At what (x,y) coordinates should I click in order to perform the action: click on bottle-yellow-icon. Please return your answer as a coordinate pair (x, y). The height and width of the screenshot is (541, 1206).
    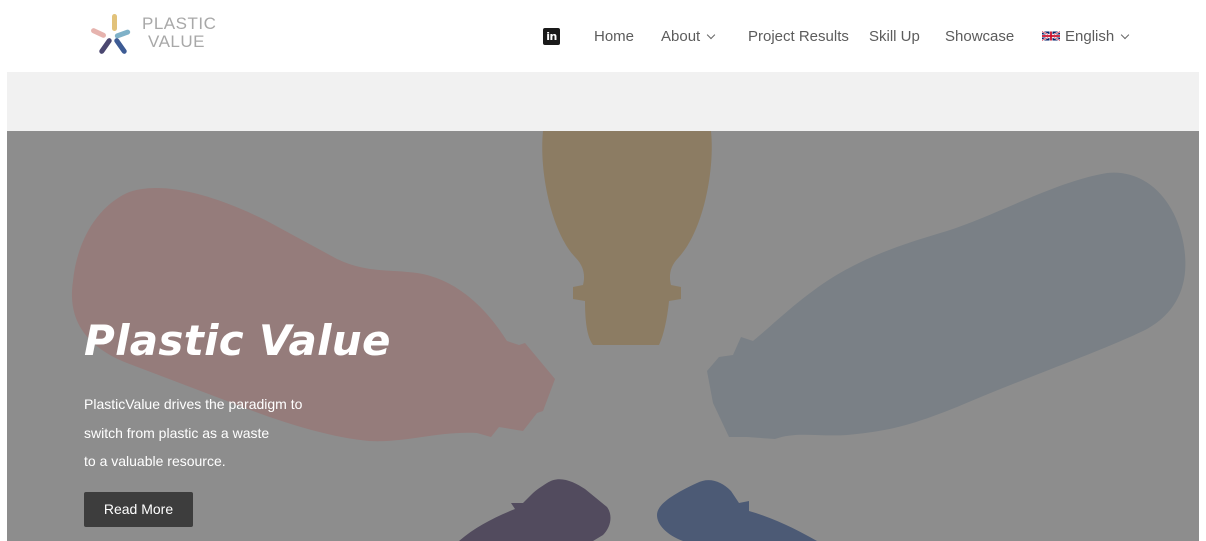
    Looking at the image, I should click on (627, 238).